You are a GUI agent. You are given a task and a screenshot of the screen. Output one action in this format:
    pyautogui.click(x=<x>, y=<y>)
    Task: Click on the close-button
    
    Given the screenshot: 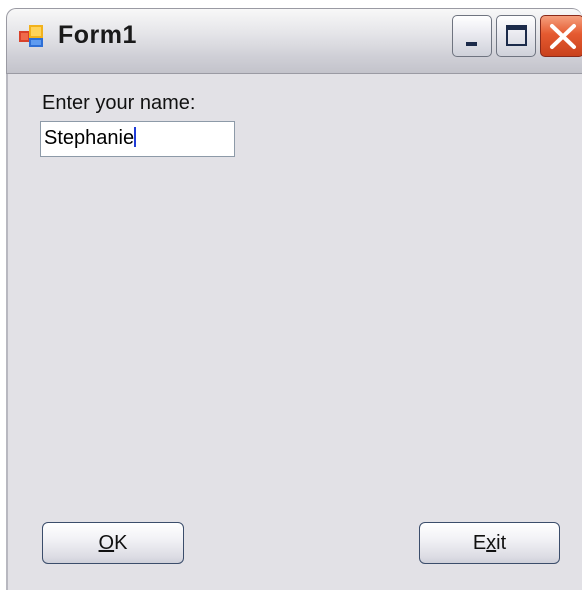 What is the action you would take?
    pyautogui.click(x=561, y=36)
    